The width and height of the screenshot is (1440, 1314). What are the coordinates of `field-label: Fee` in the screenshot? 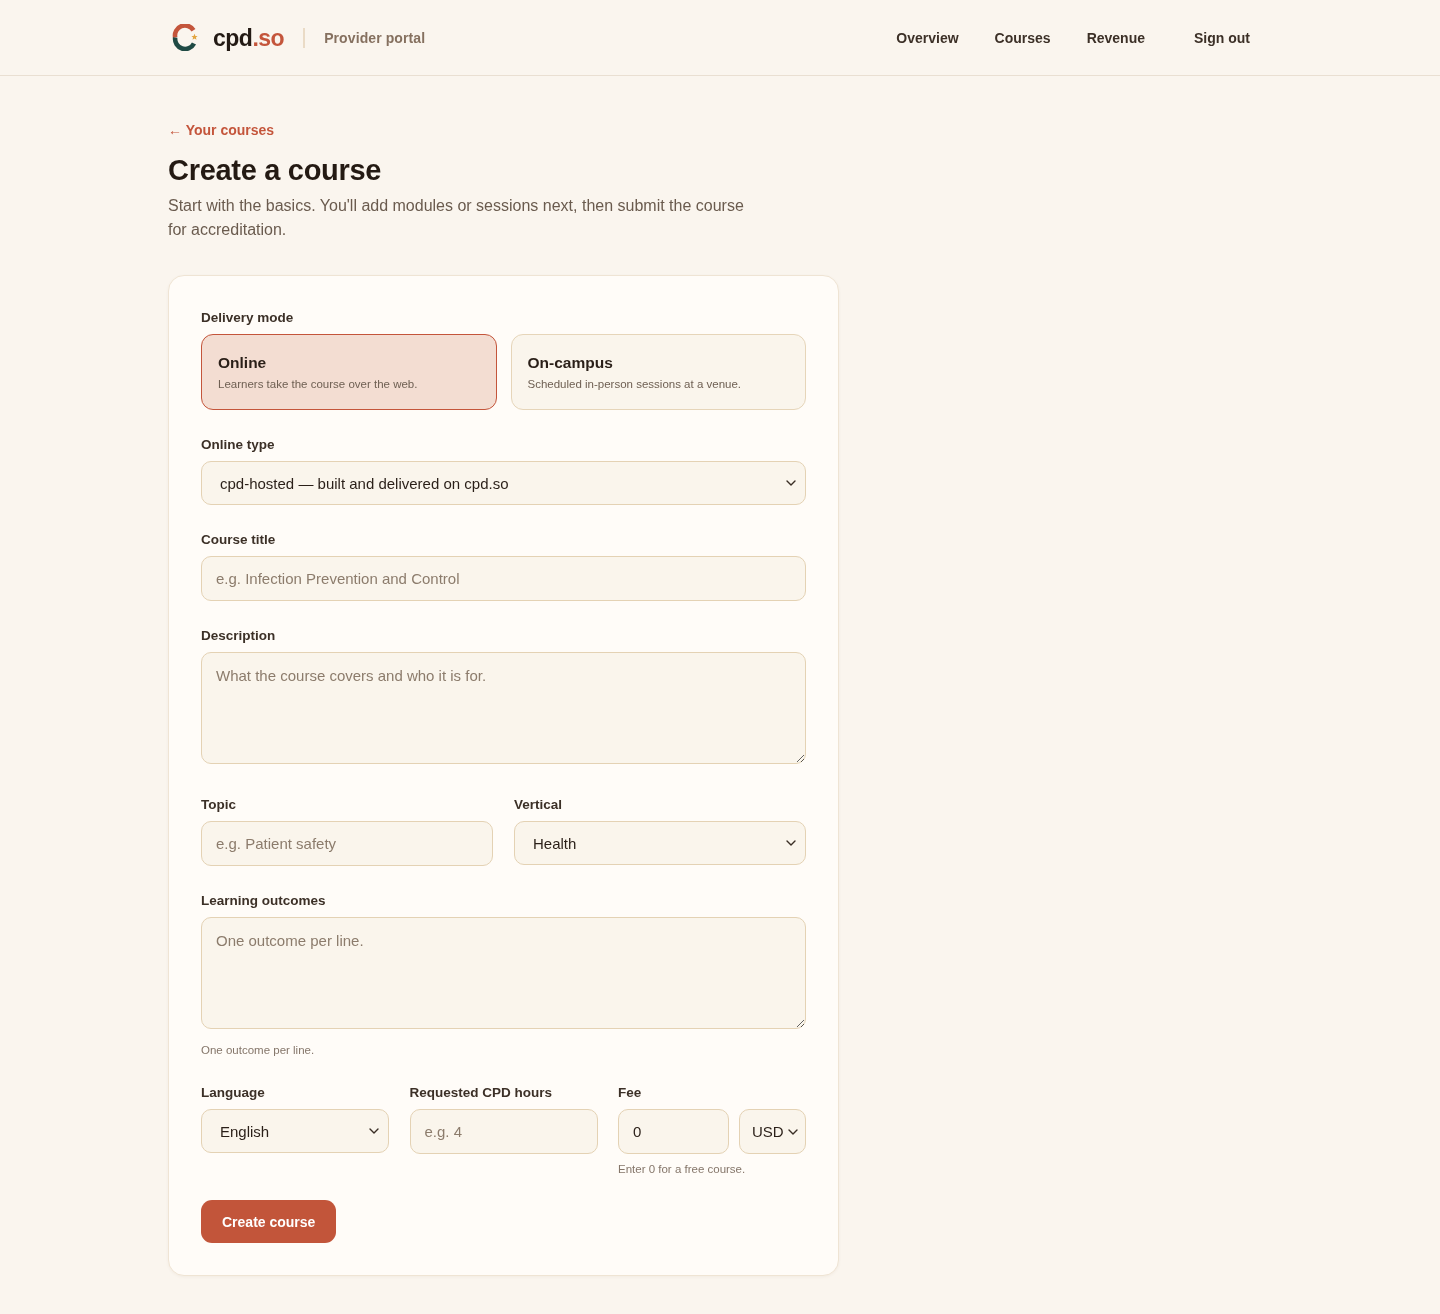 It's located at (630, 1093).